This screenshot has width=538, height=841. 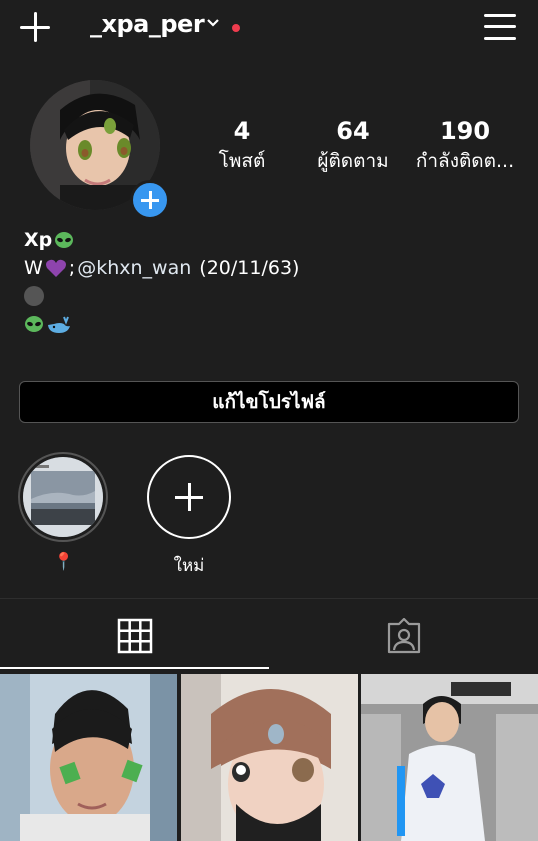 What do you see at coordinates (150, 200) in the screenshot?
I see `add-story-button` at bounding box center [150, 200].